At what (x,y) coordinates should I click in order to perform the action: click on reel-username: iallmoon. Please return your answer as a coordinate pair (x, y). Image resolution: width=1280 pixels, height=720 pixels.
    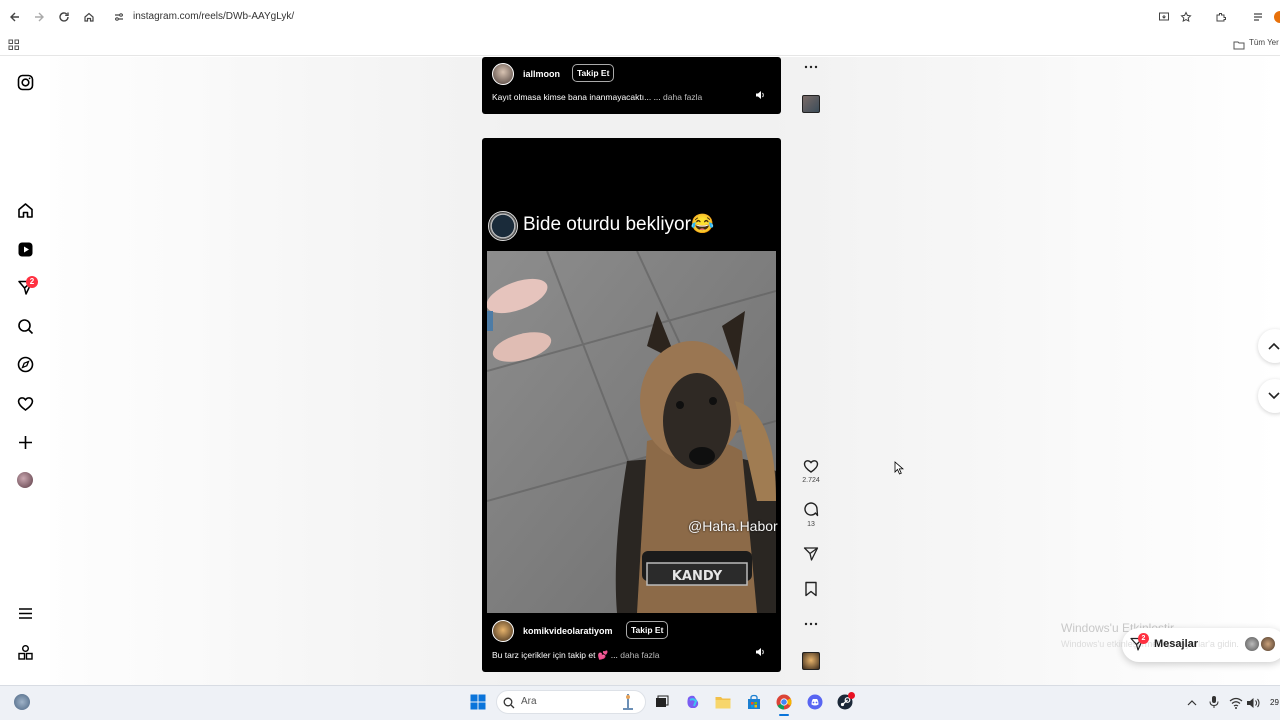
    Looking at the image, I should click on (541, 74).